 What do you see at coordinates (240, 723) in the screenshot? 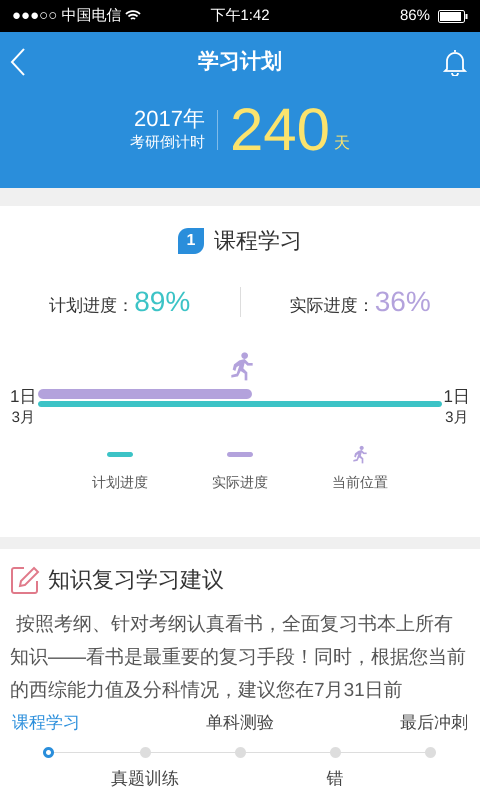
I see `step-label: 单科测验` at bounding box center [240, 723].